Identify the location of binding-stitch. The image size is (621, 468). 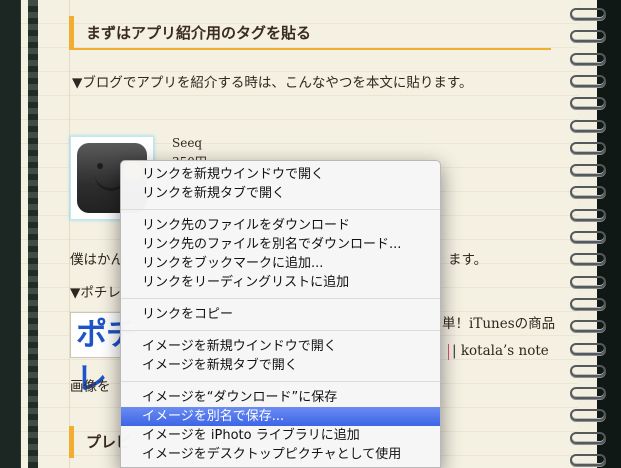
(33, 234).